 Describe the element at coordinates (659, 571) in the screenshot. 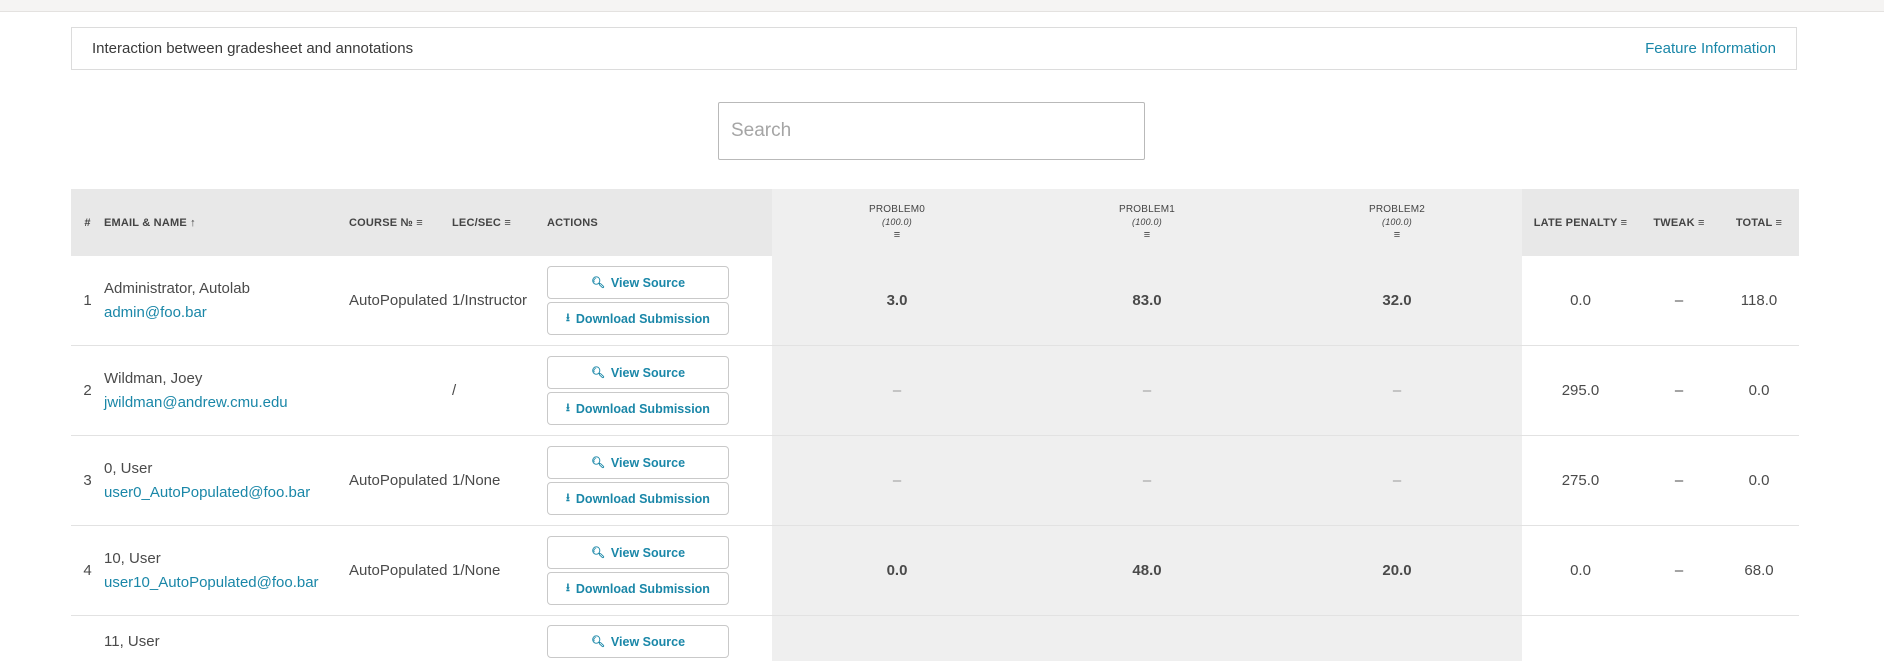

I see `actions-cell: 🔍︎View Source ⭳ Download Submission` at that location.